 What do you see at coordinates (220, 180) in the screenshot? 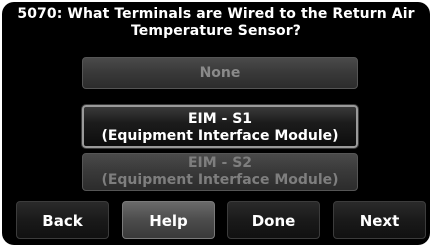
I see `option-eim-s2-sublabel: (Equipment Interface Module)` at bounding box center [220, 180].